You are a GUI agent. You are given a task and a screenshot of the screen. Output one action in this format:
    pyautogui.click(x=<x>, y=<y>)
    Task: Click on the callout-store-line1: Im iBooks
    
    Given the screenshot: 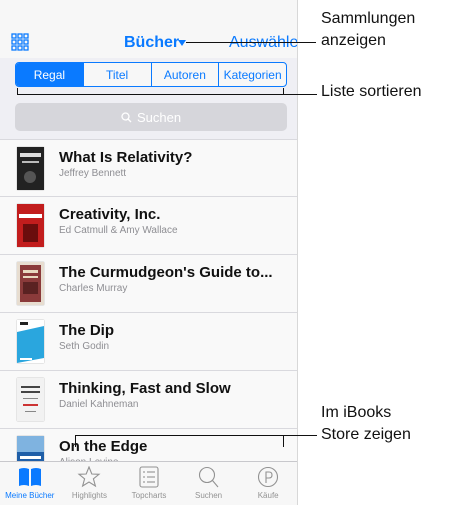 What is the action you would take?
    pyautogui.click(x=356, y=412)
    